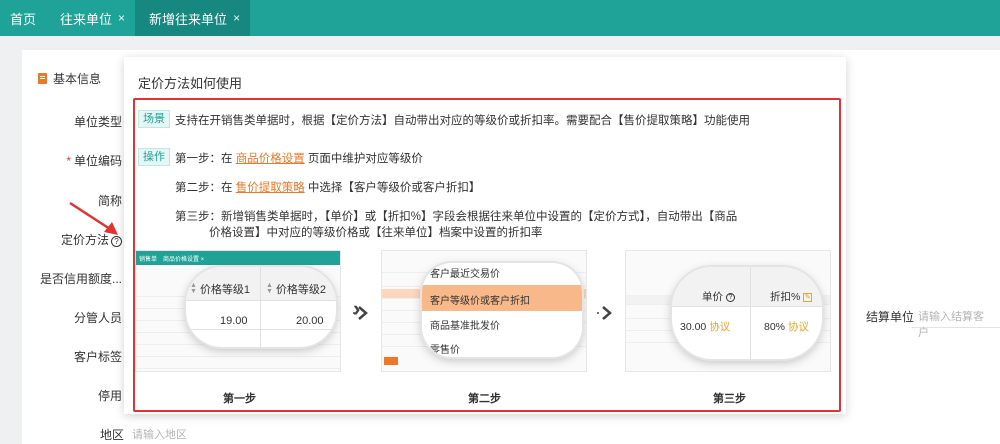 This screenshot has height=444, width=1000. What do you see at coordinates (239, 399) in the screenshot?
I see `step1-label: 第一步` at bounding box center [239, 399].